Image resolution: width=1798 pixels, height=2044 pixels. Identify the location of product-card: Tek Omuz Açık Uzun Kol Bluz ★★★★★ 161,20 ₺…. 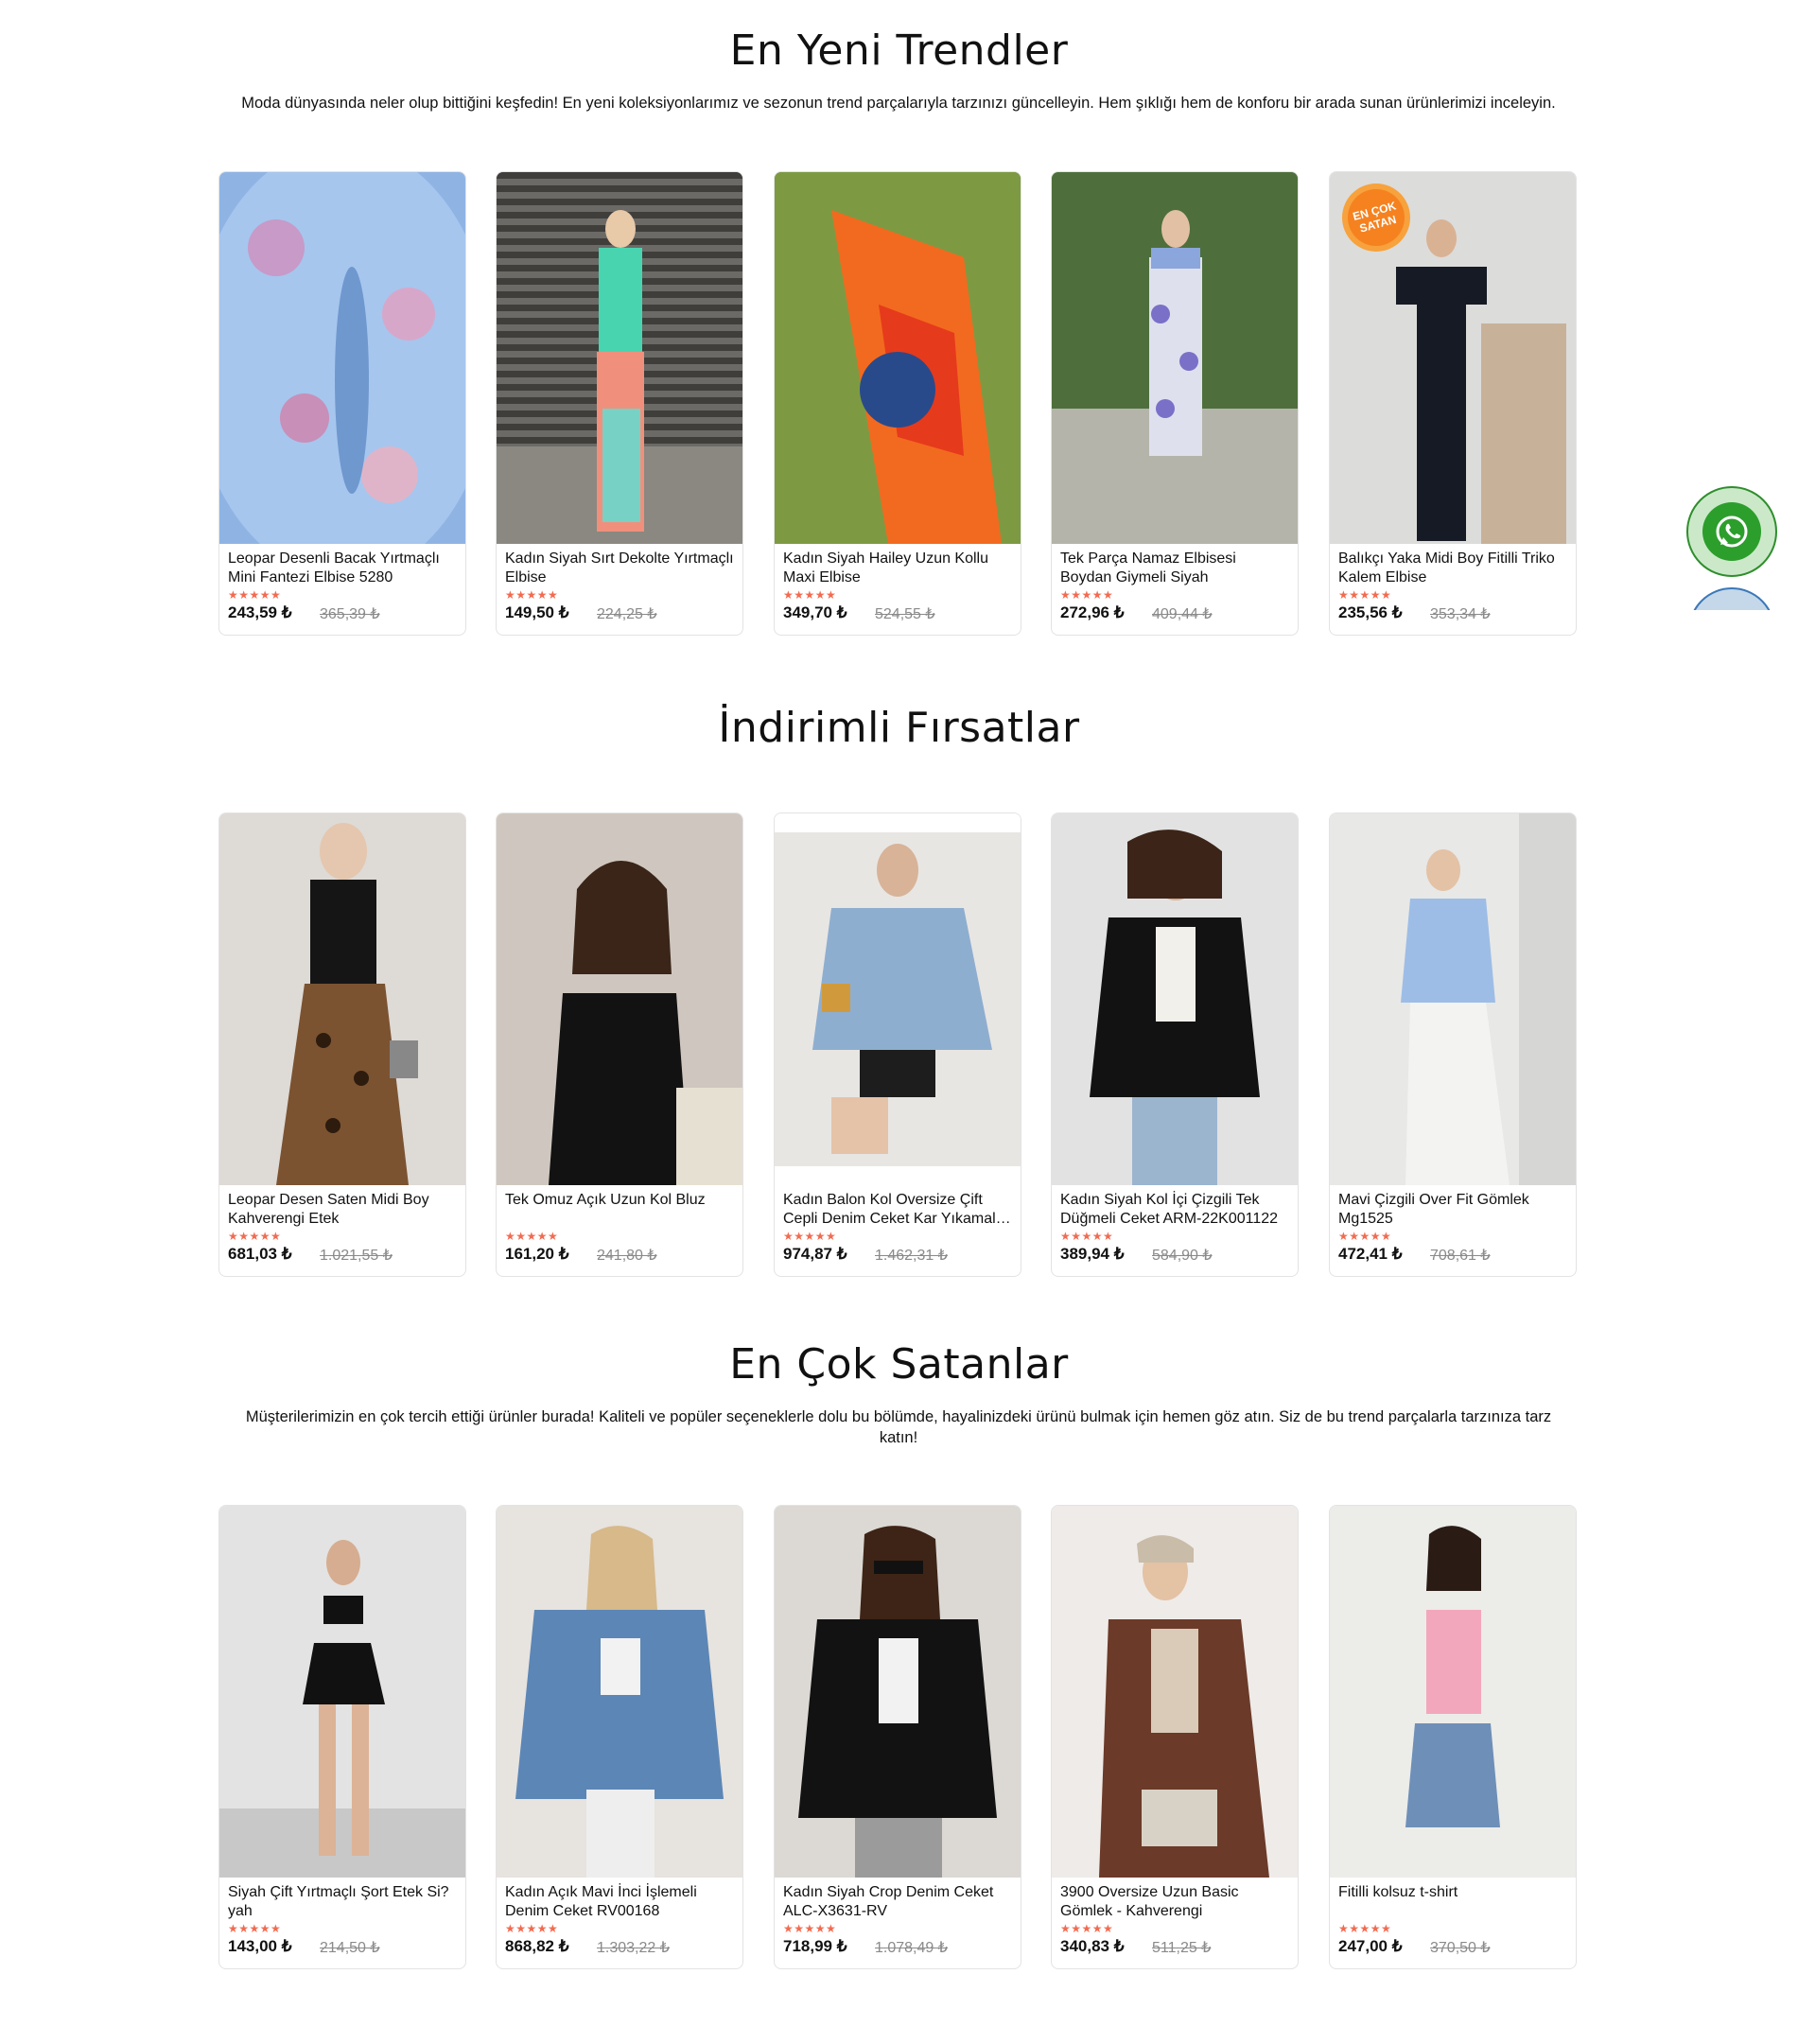
(619, 1044).